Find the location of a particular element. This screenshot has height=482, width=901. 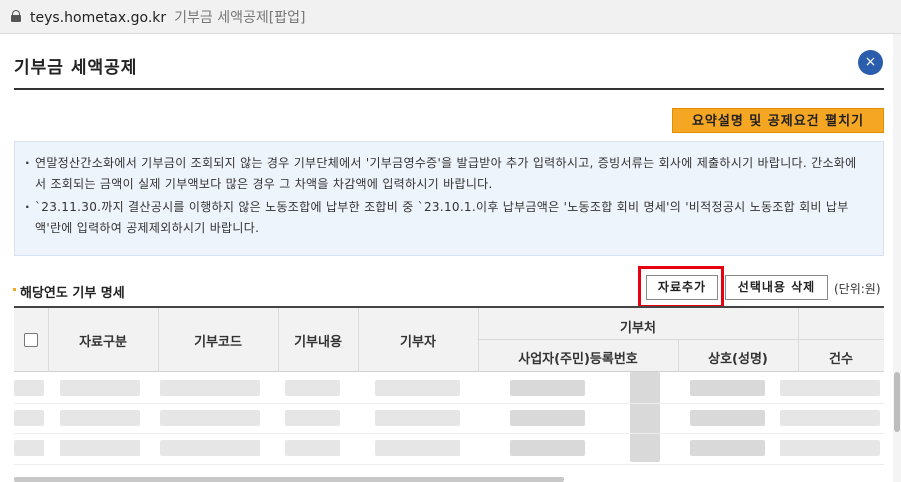

lock-icon is located at coordinates (16, 16).